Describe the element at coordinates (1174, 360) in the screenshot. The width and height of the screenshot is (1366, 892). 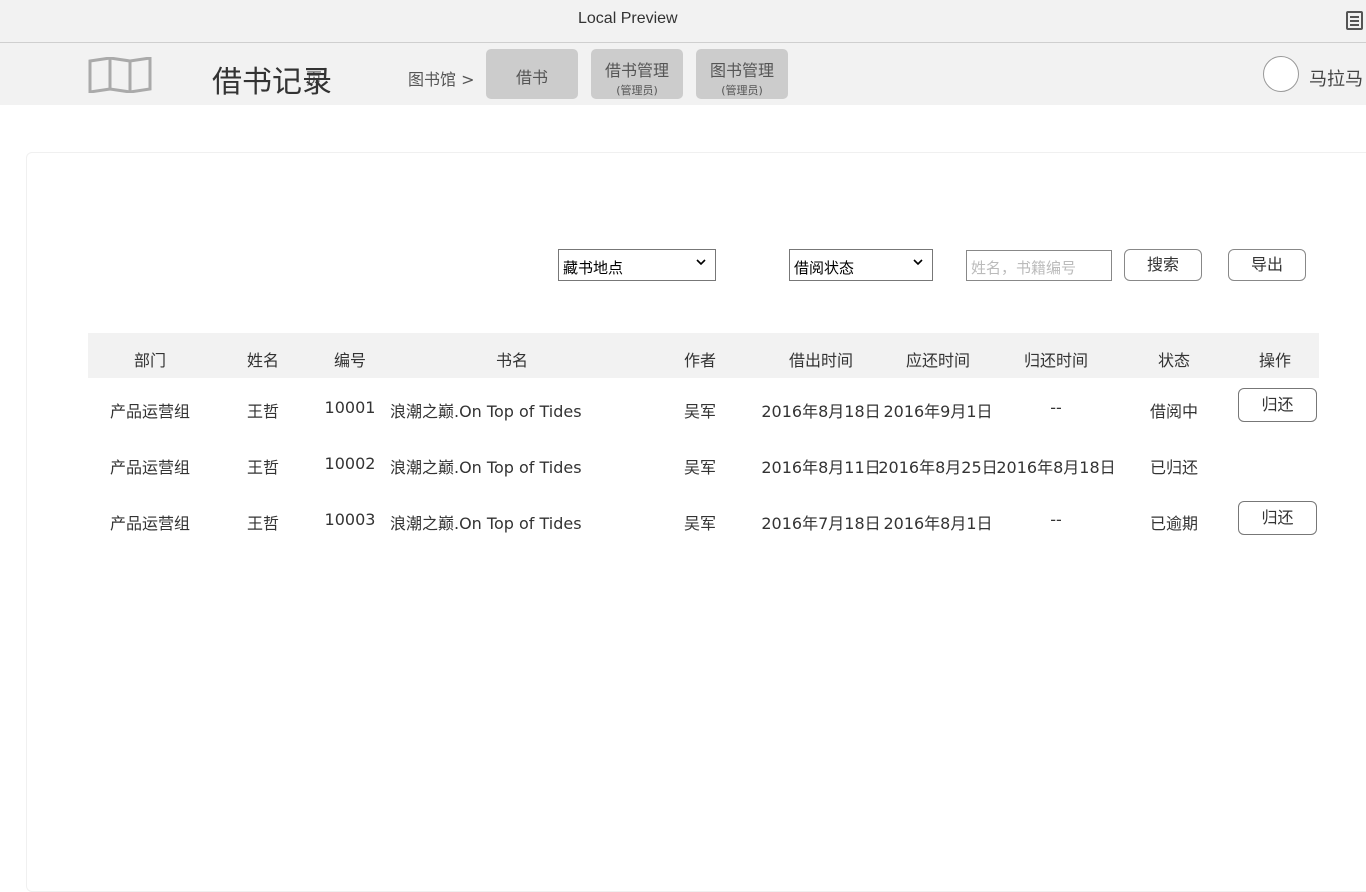
I see `col-header-status: 状态` at that location.